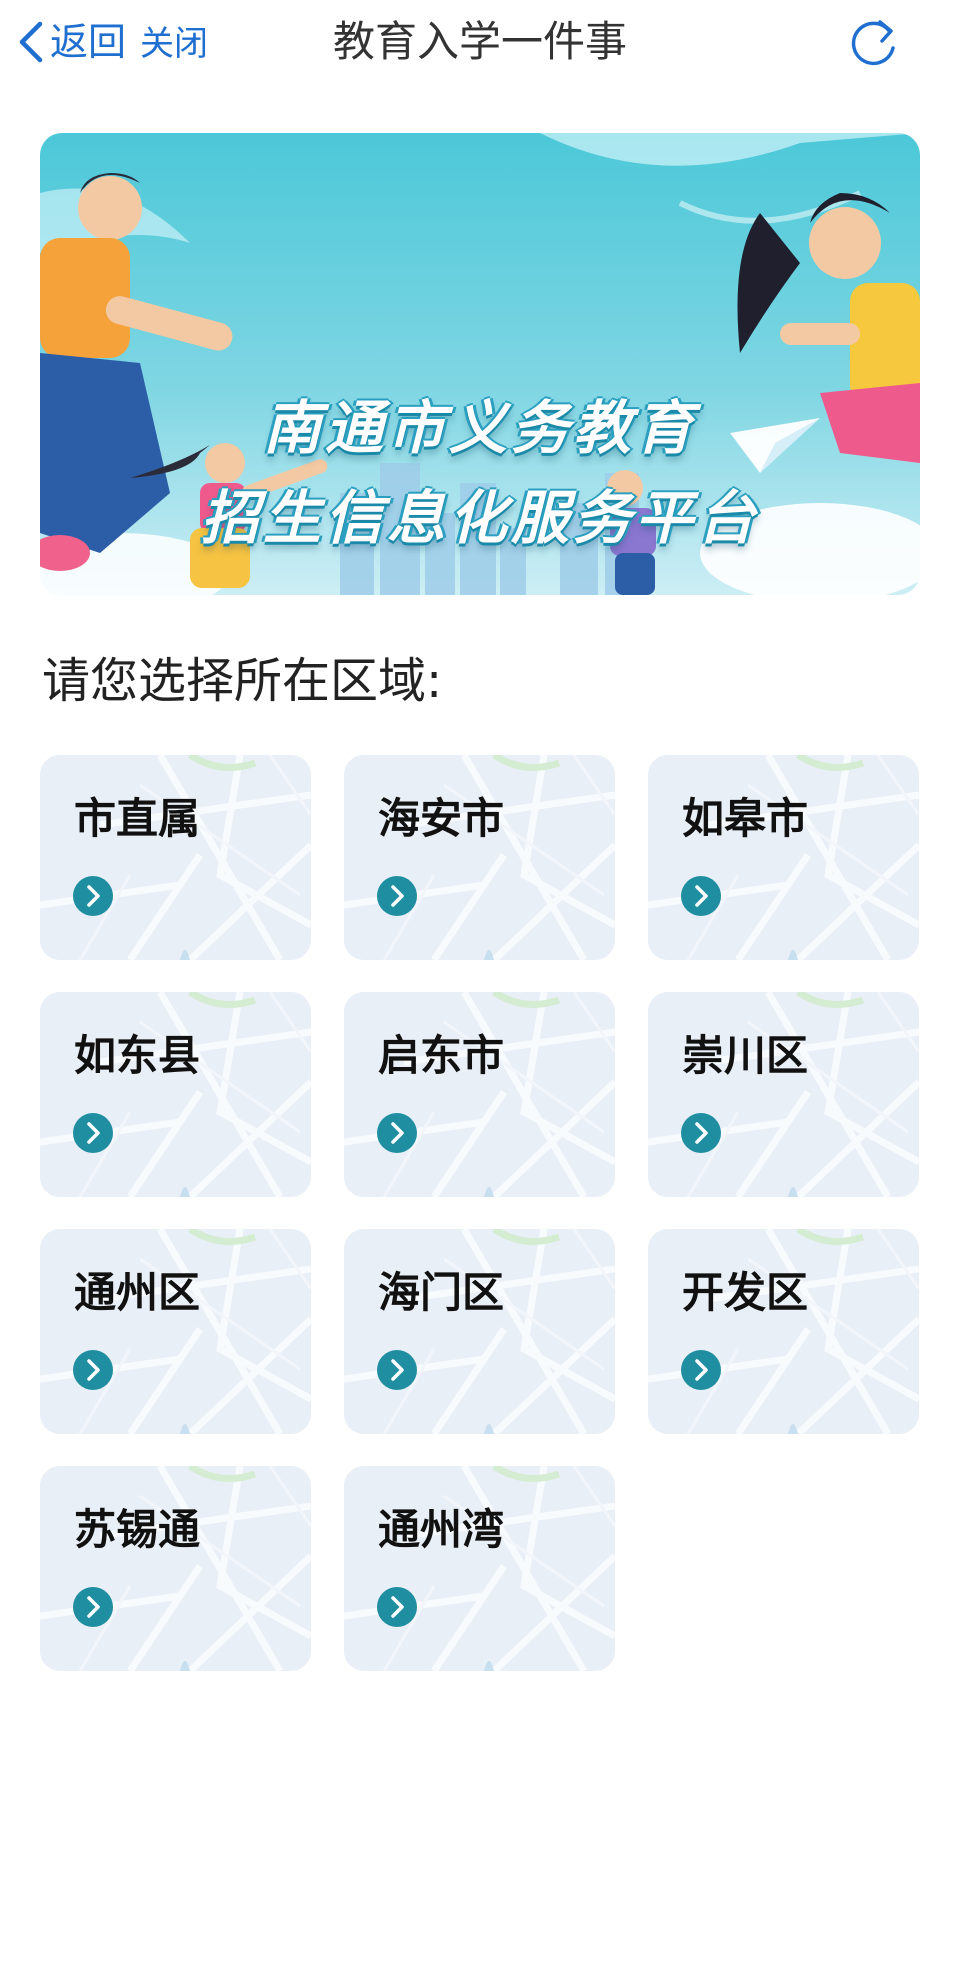 This screenshot has width=960, height=1972. Describe the element at coordinates (441, 1292) in the screenshot. I see `region-name: 海门区` at that location.